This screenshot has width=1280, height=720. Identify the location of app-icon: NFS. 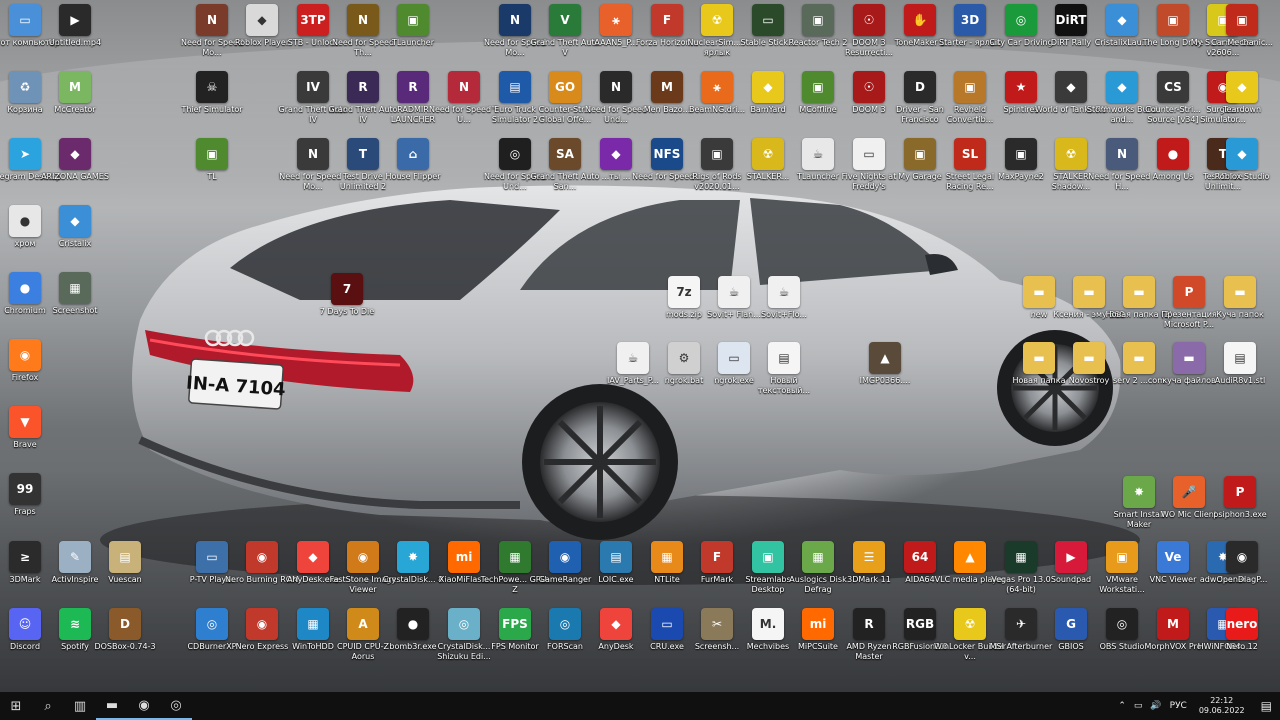
(667, 154).